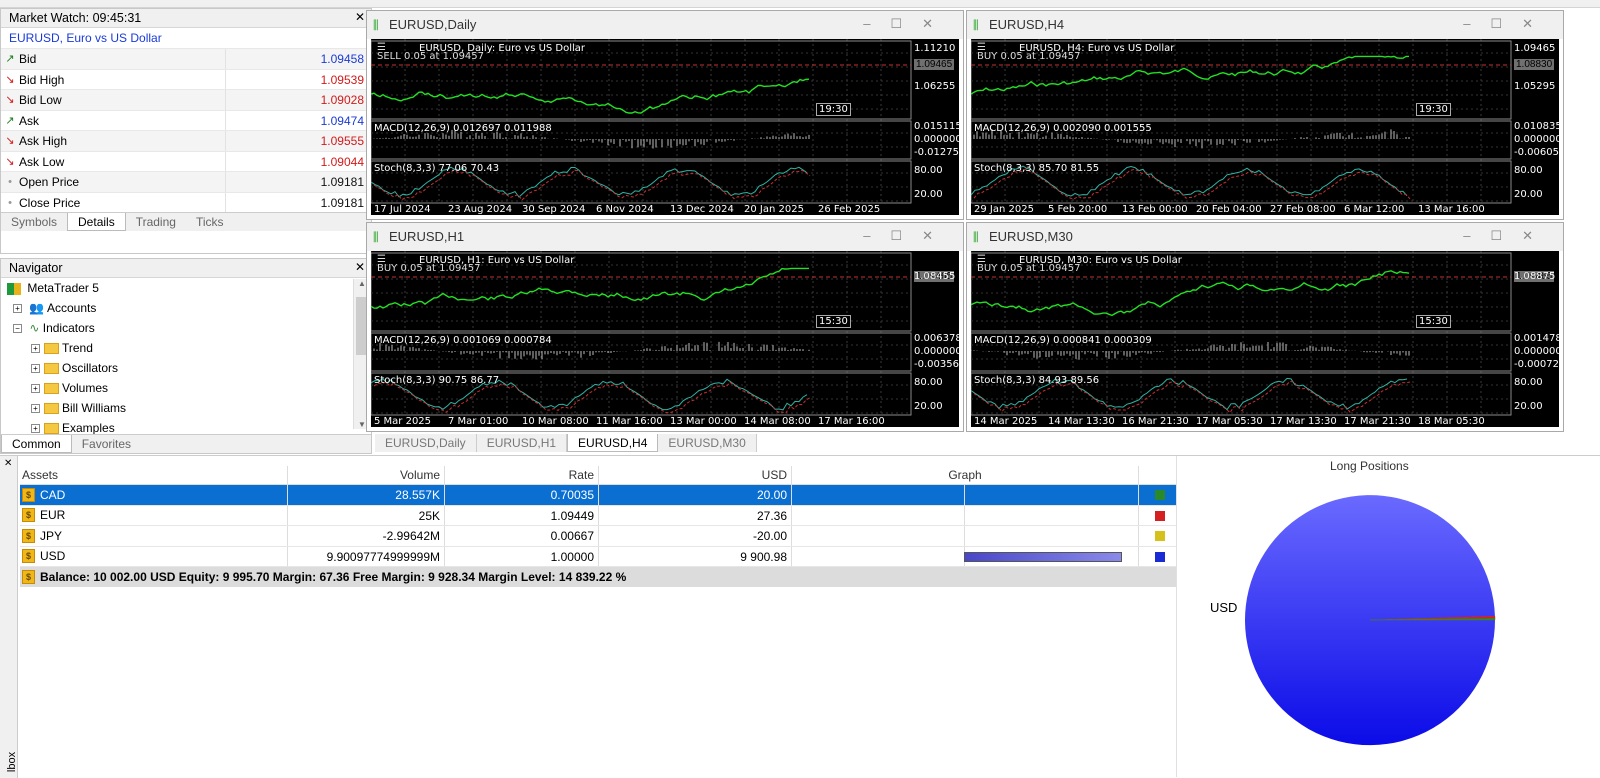 This screenshot has height=778, width=1600. I want to click on market-watch-row: ↗ Ask 1.09474, so click(186, 119).